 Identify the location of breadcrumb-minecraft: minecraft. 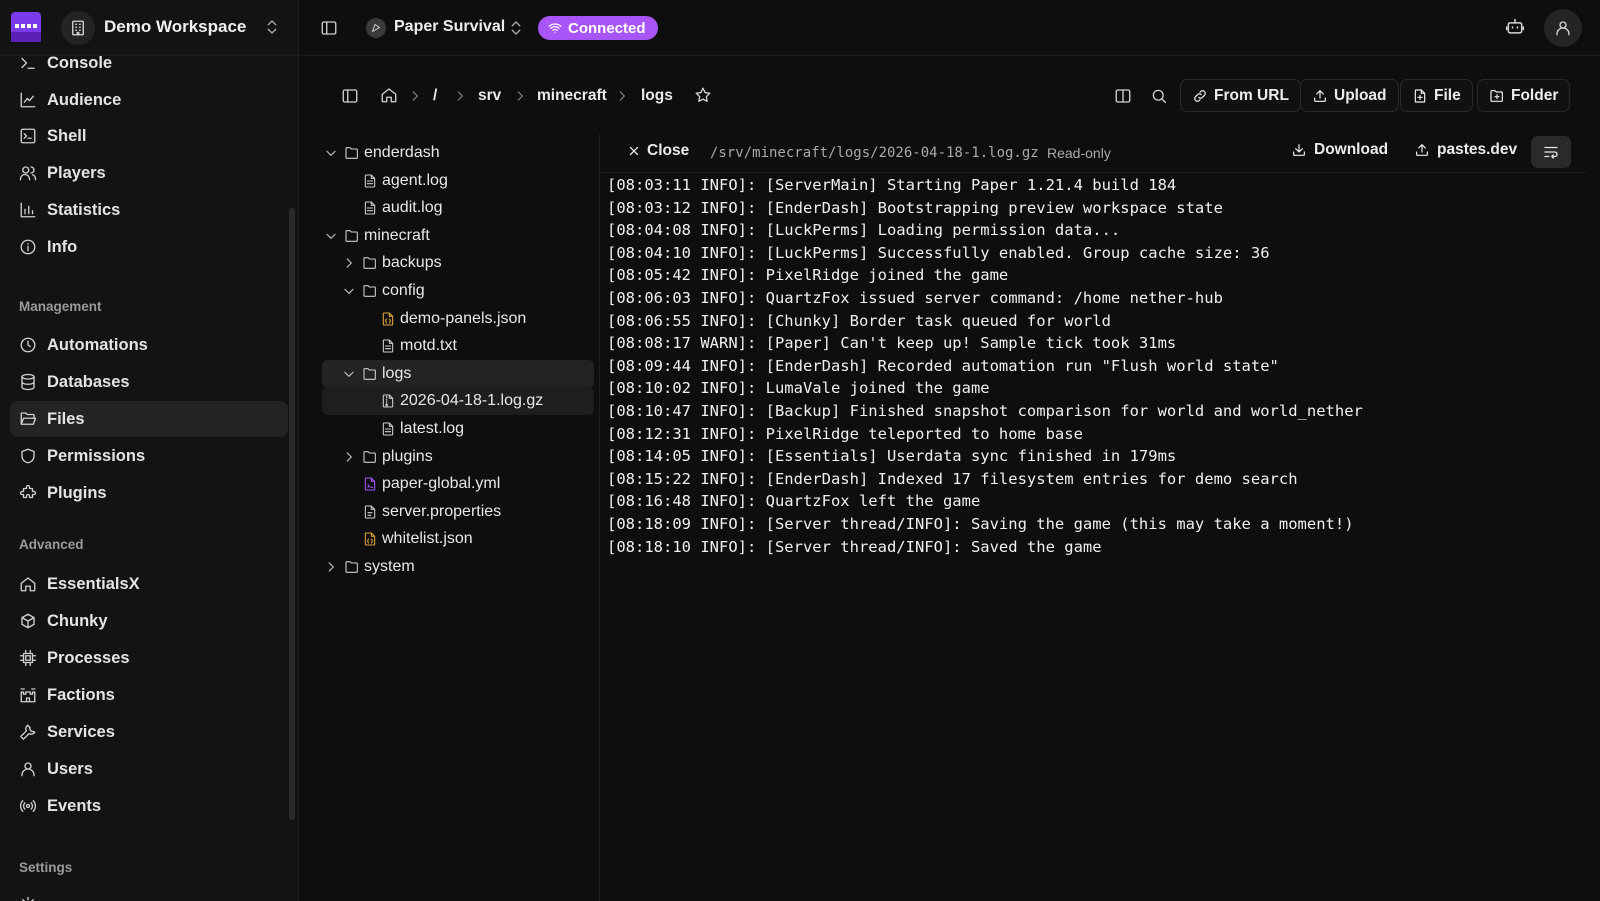
(572, 96).